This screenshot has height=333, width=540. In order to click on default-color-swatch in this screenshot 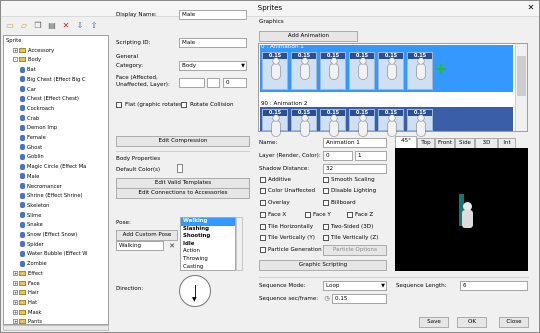, I will do `click(180, 168)`.